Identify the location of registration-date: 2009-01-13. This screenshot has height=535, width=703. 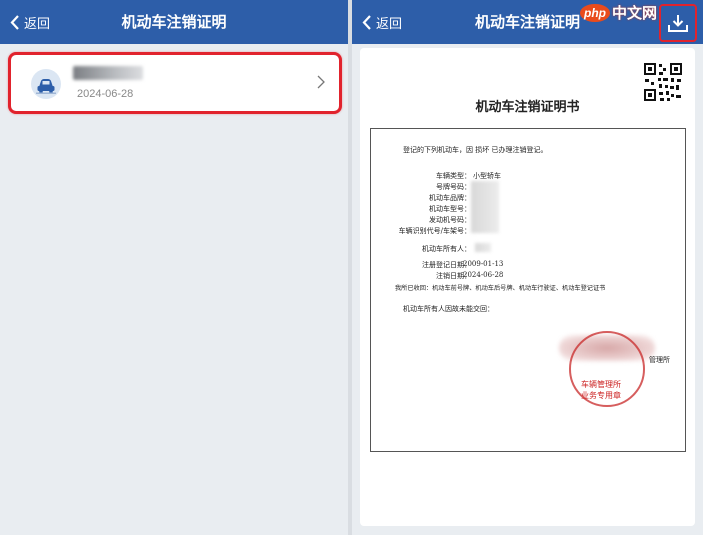
(483, 264).